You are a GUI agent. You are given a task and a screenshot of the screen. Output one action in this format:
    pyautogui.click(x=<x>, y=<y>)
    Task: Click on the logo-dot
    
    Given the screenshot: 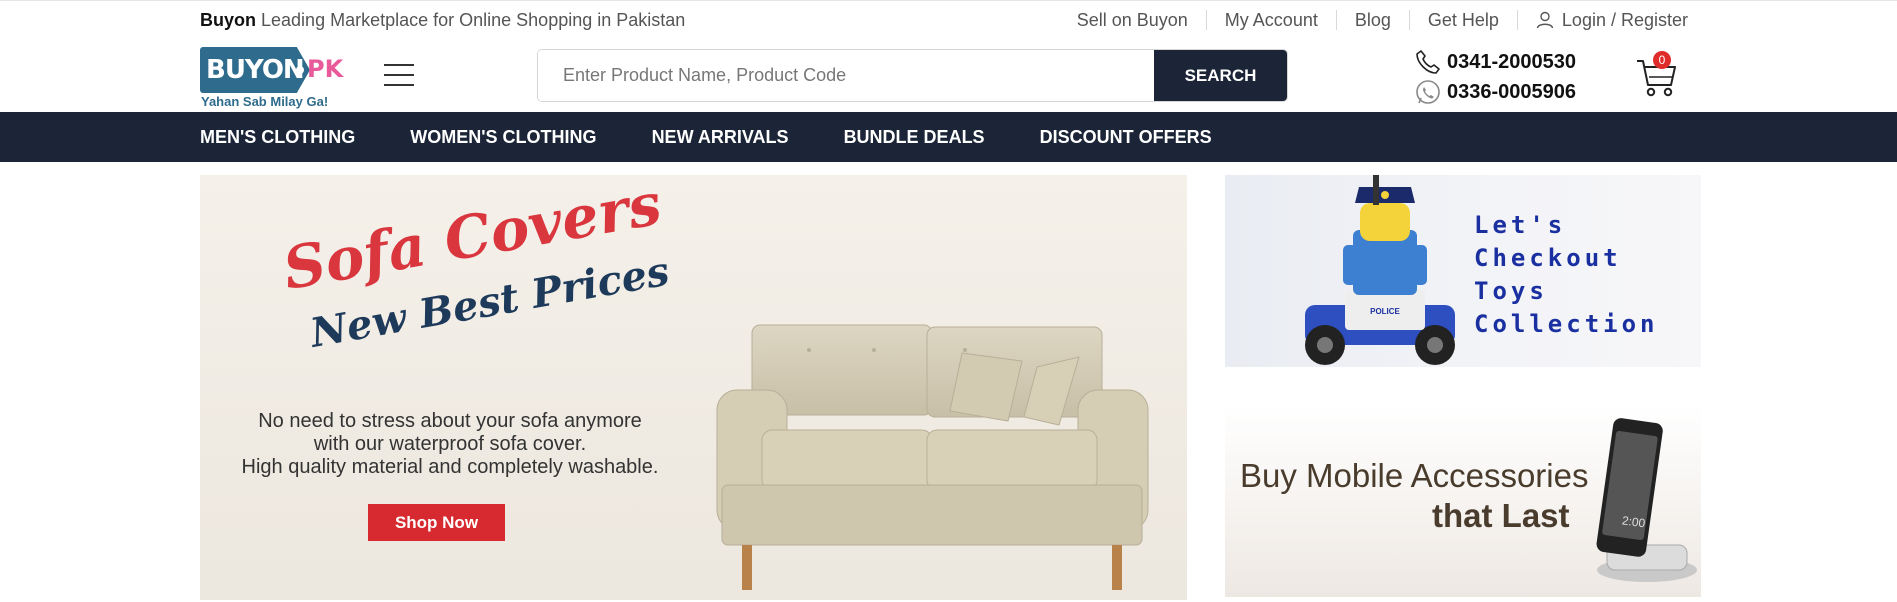 What is the action you would take?
    pyautogui.click(x=300, y=70)
    